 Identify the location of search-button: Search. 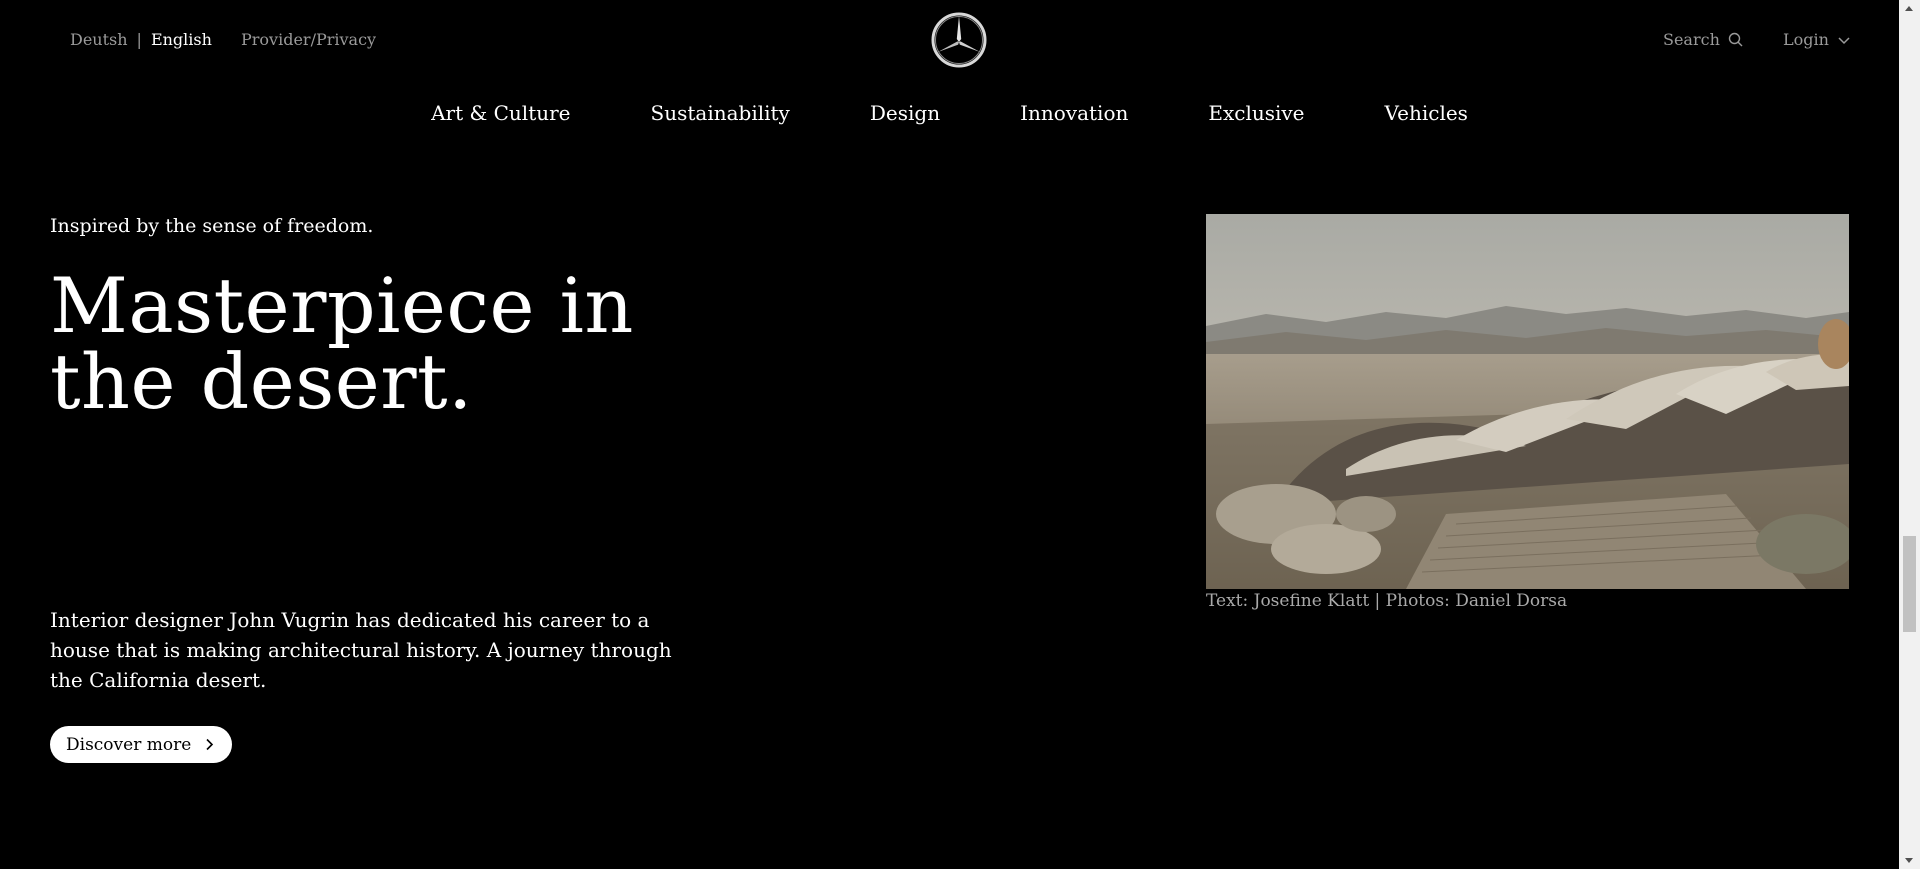
(1703, 39).